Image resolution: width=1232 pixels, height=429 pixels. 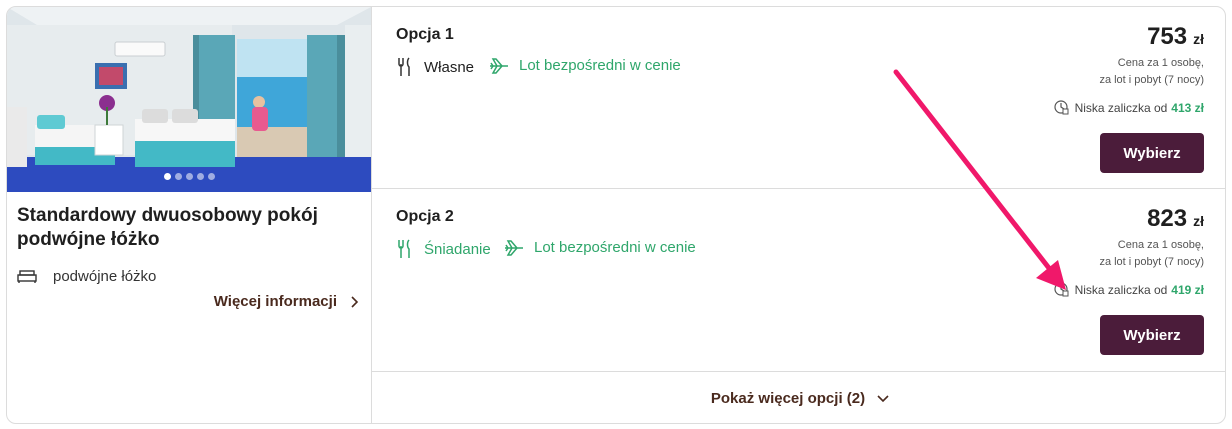 I want to click on price: 823 zł, so click(x=1175, y=219).